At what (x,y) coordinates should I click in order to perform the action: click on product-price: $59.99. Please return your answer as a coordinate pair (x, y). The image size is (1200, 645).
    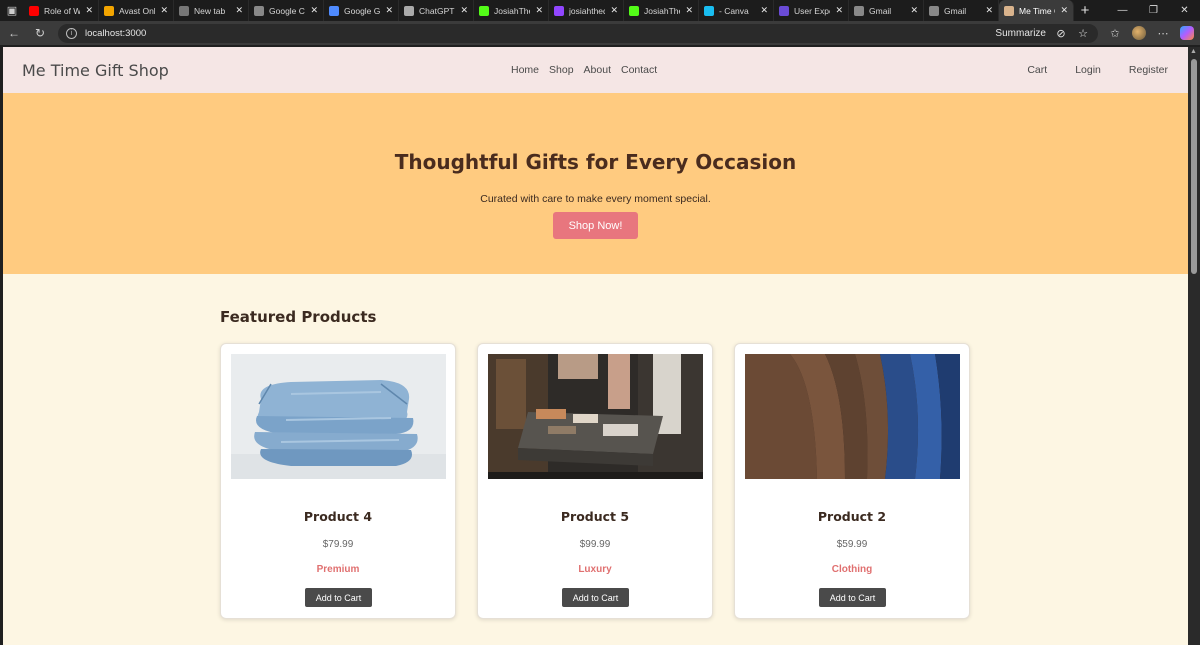
    Looking at the image, I should click on (852, 544).